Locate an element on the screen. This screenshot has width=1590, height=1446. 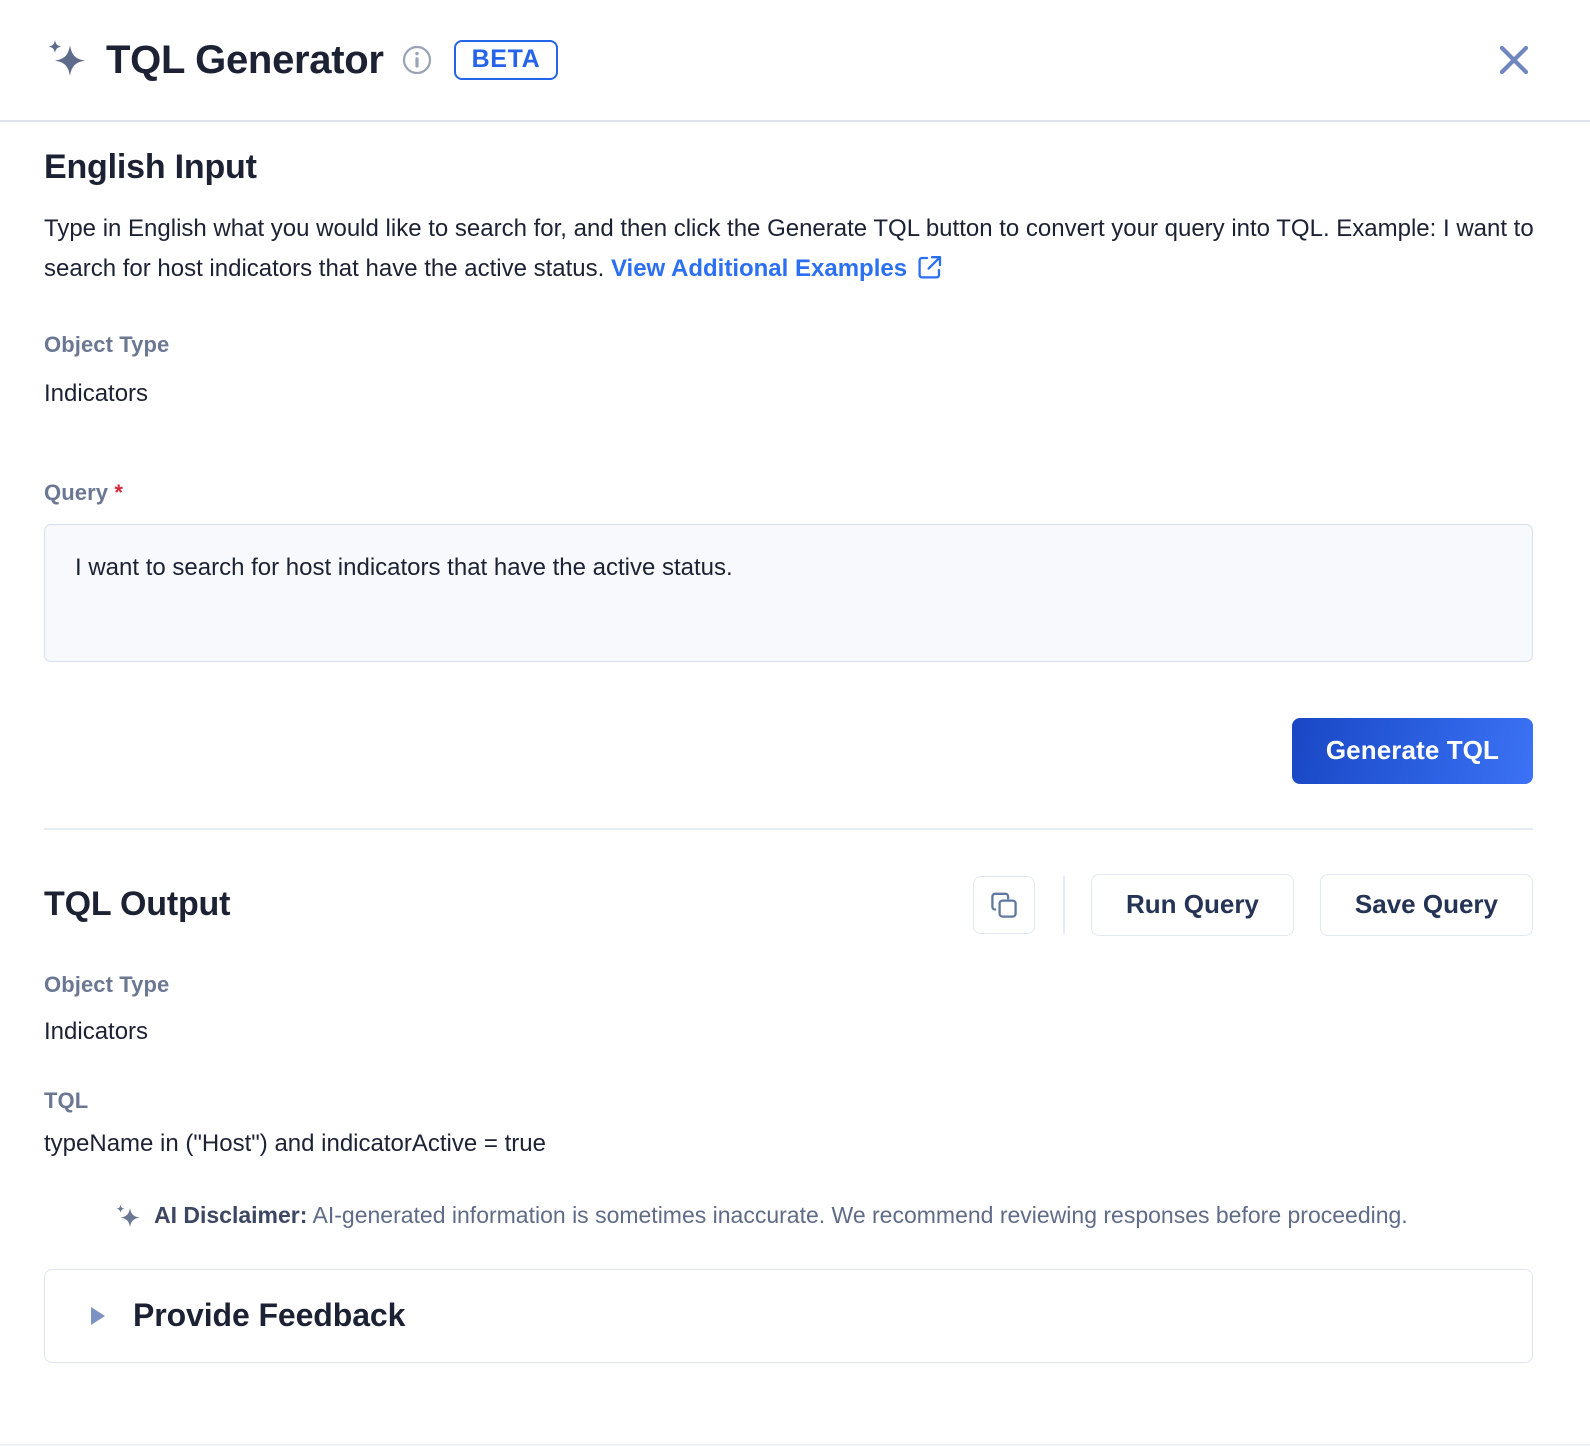
tql-label: TQL is located at coordinates (66, 1100).